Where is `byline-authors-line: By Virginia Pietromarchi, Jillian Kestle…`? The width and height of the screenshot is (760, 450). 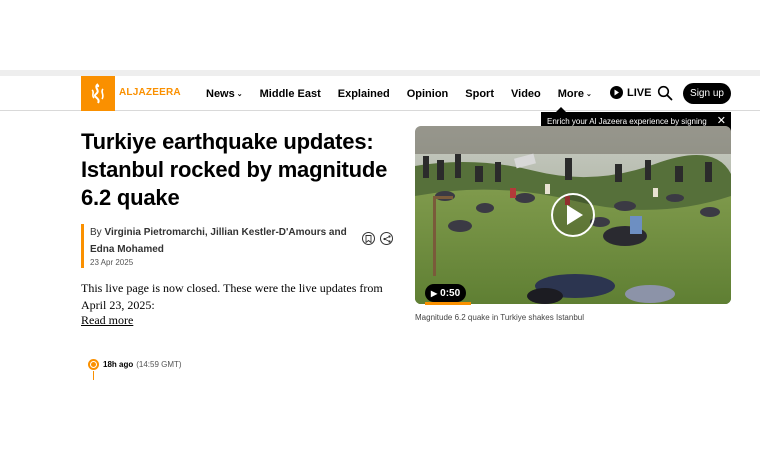 byline-authors-line: By Virginia Pietromarchi, Jillian Kestle… is located at coordinates (230, 241).